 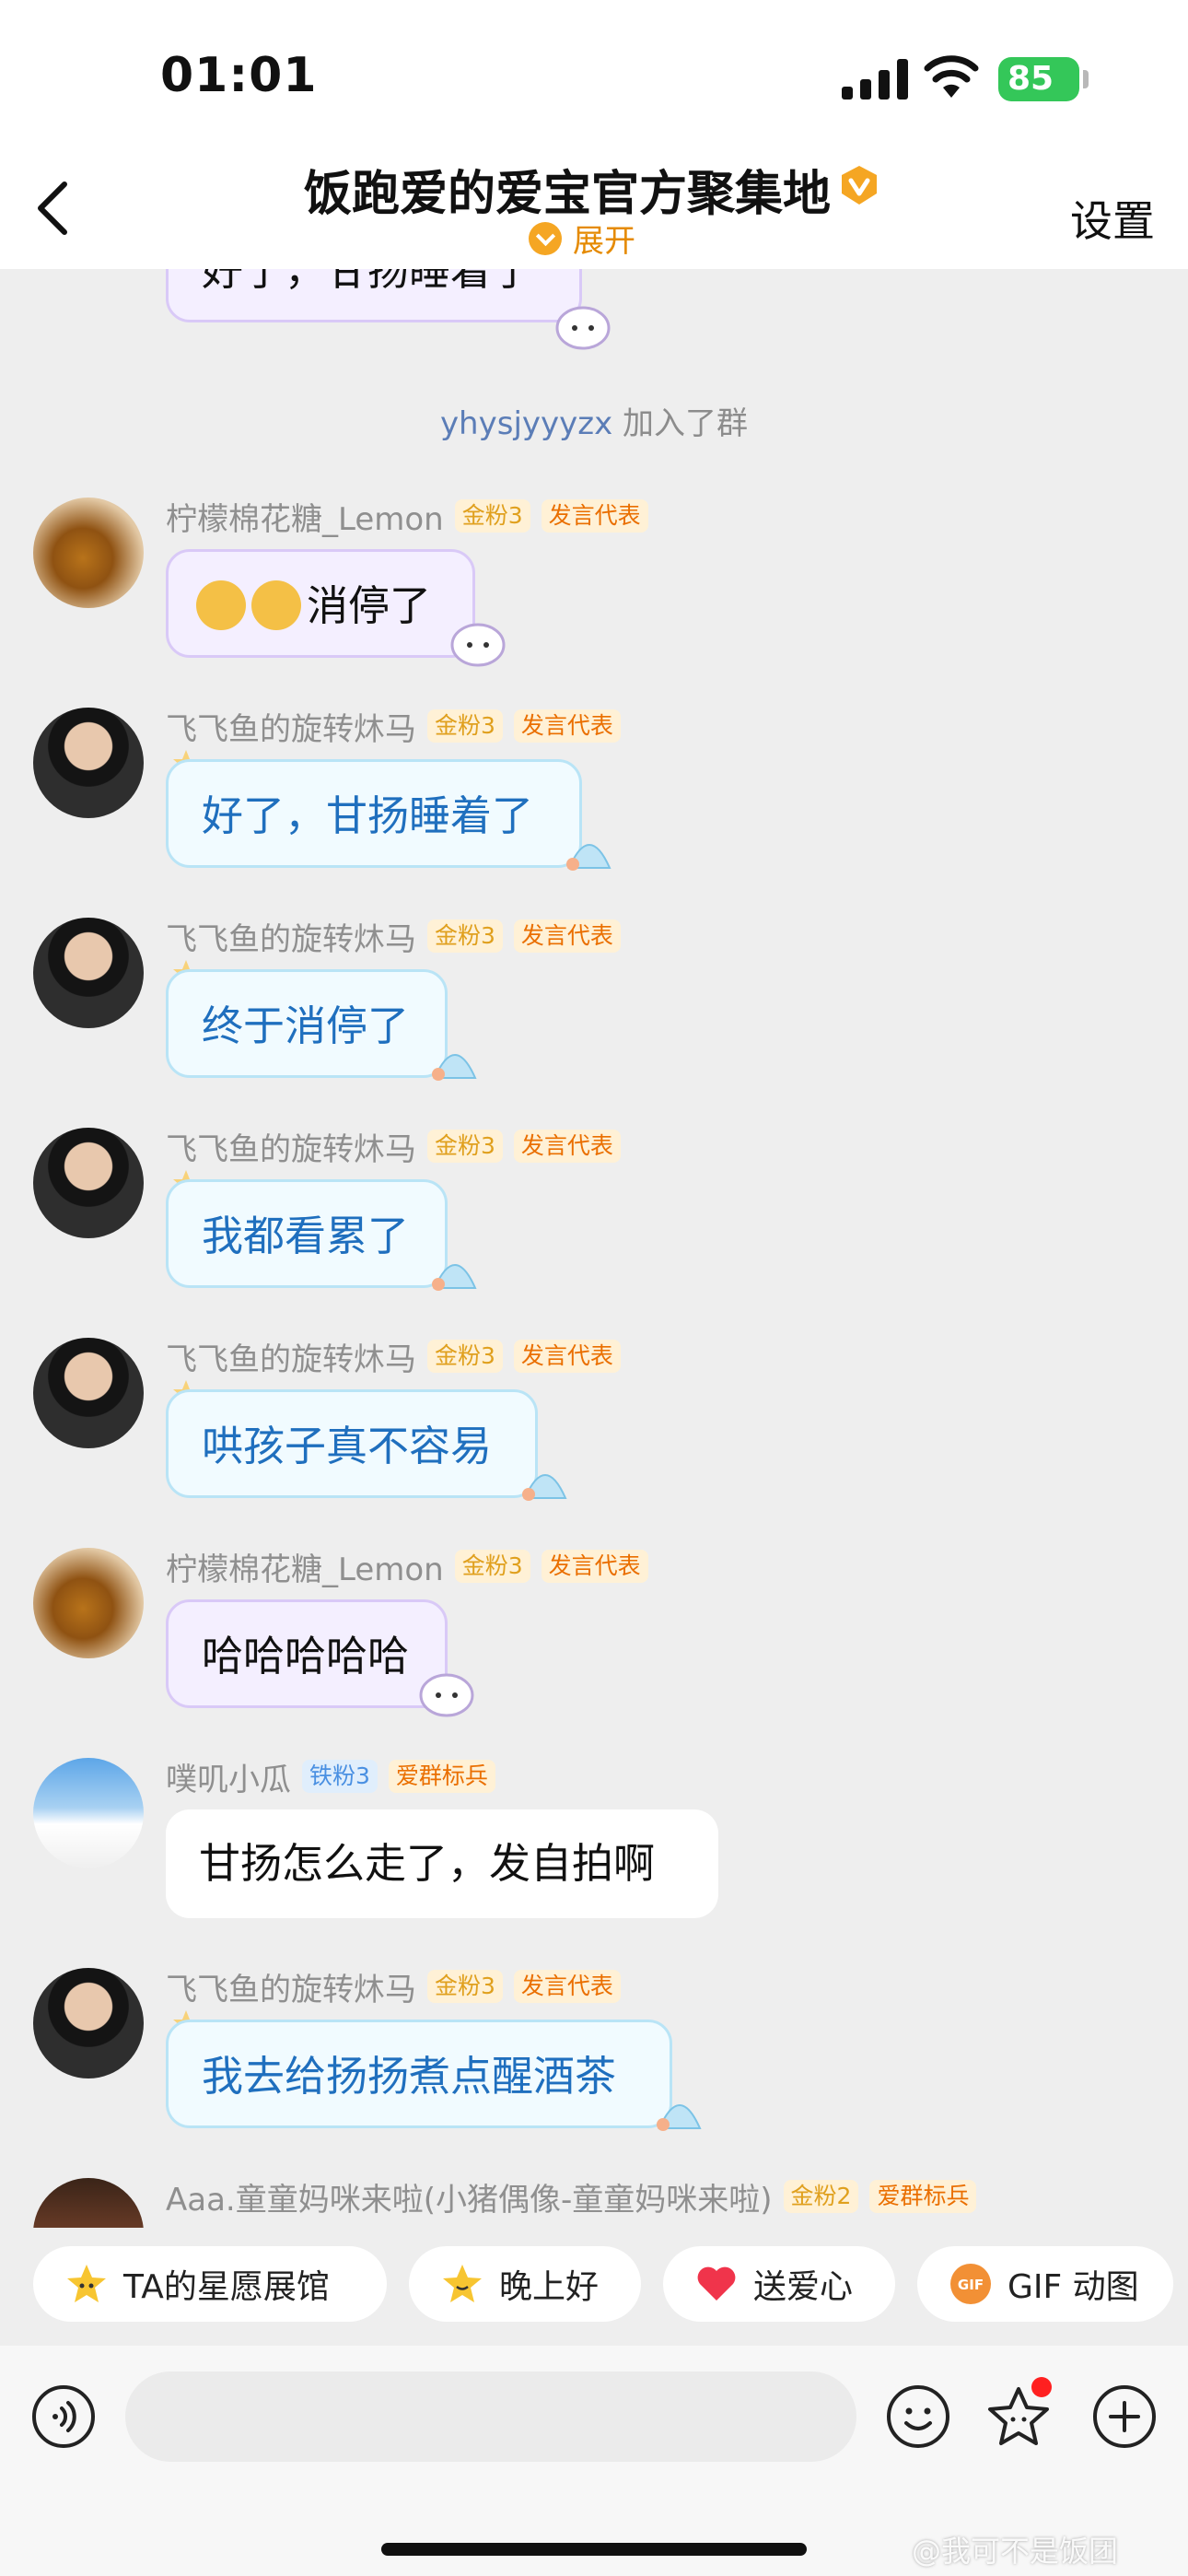 What do you see at coordinates (64, 2416) in the screenshot?
I see `voice-icon` at bounding box center [64, 2416].